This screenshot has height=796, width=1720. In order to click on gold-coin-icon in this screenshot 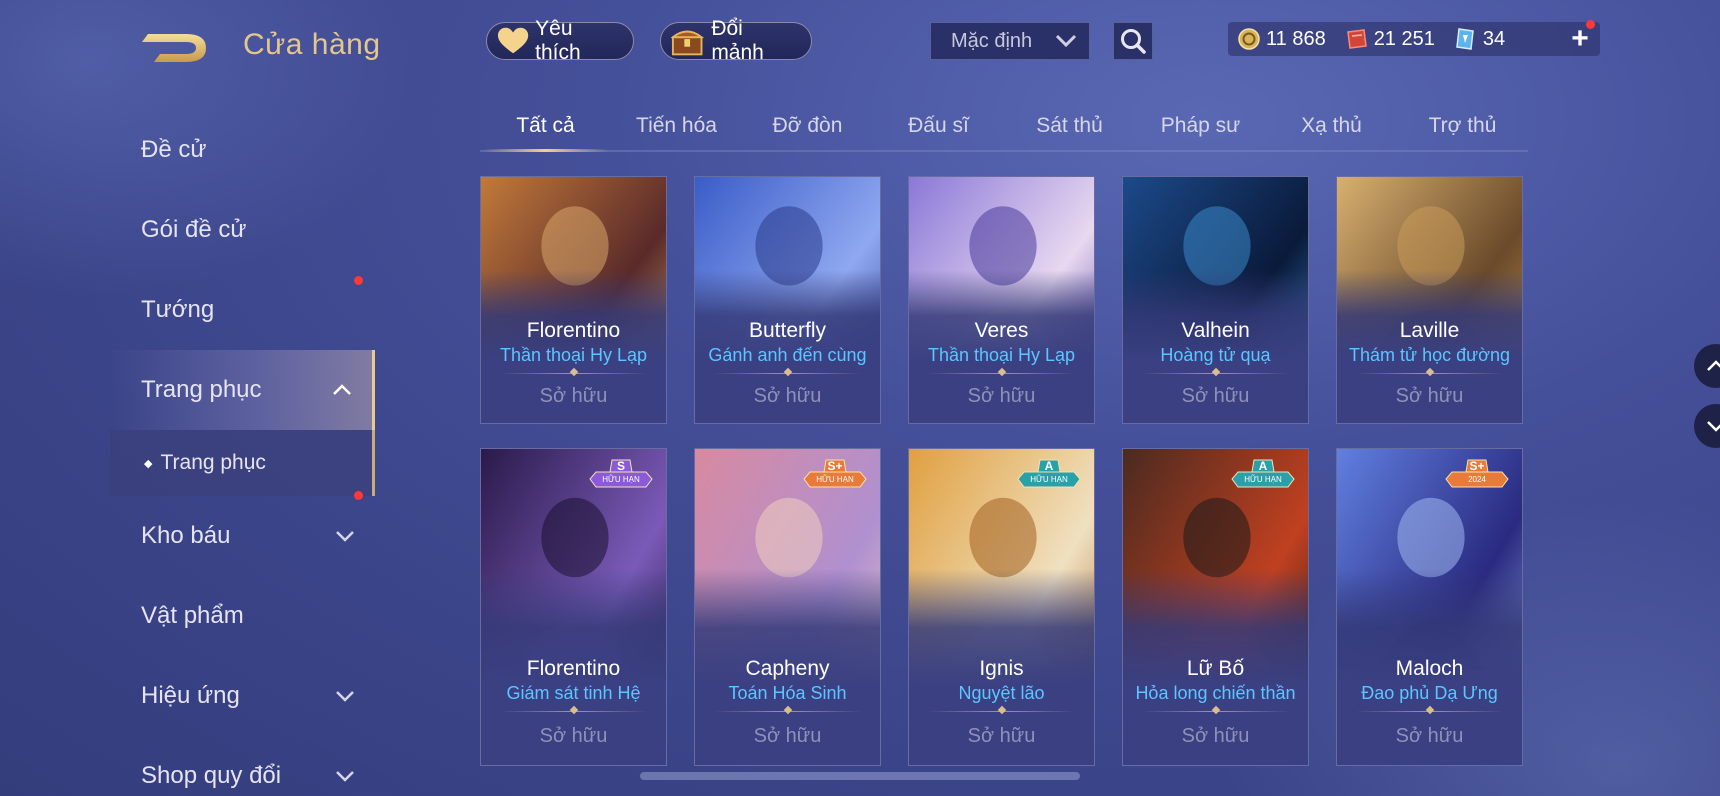, I will do `click(1249, 39)`.